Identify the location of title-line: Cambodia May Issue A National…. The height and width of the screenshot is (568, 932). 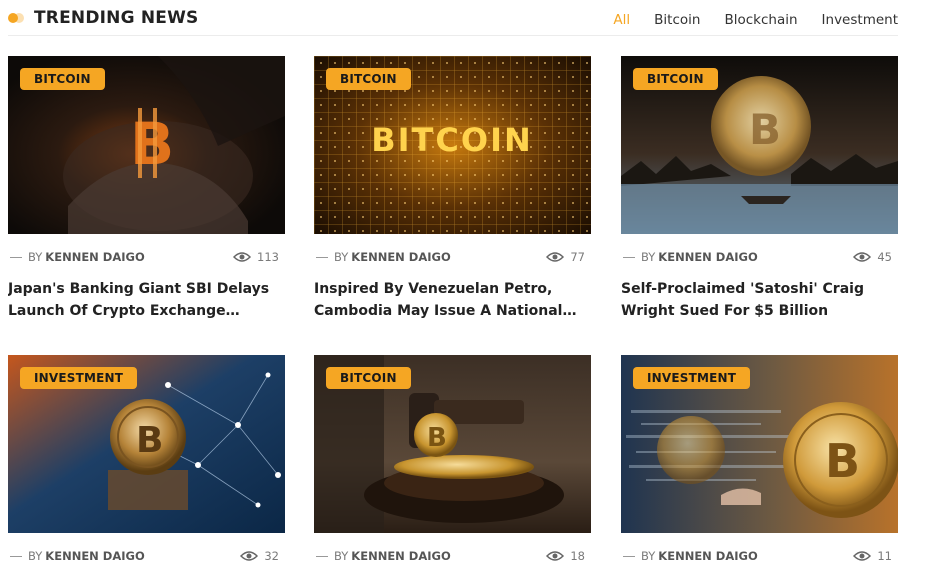
(452, 311).